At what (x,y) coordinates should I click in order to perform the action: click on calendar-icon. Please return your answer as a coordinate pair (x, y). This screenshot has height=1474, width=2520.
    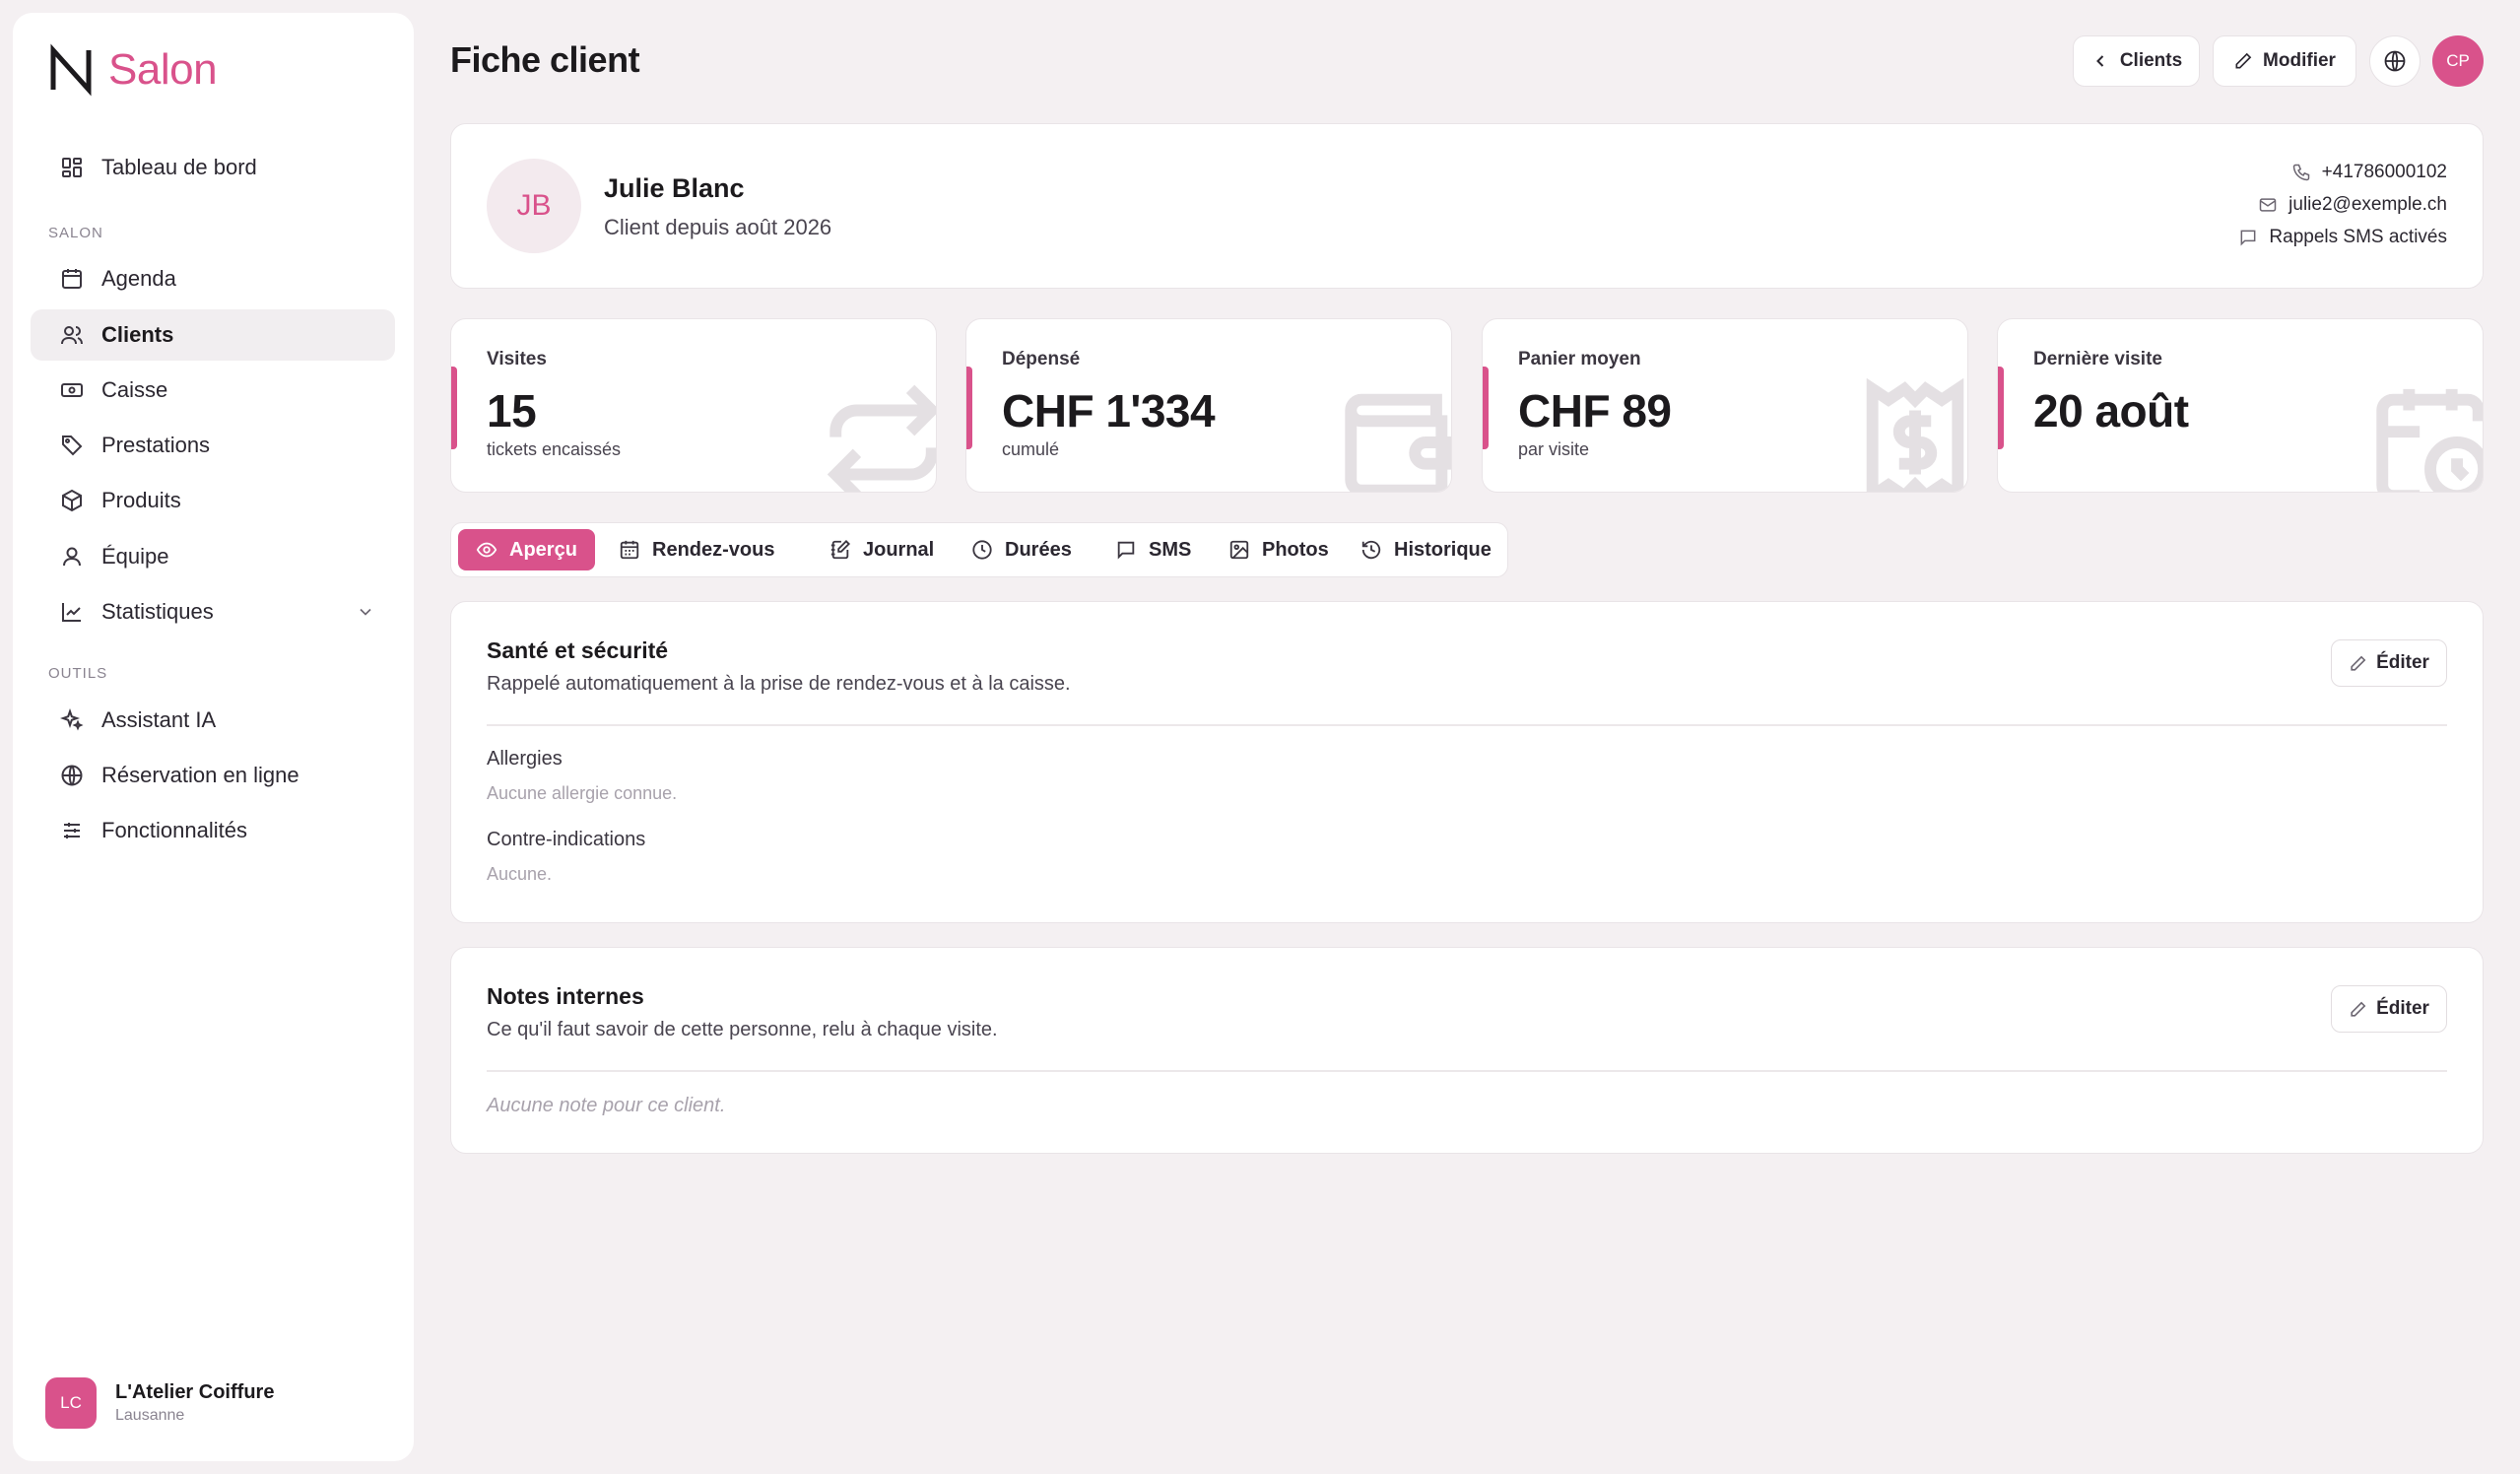
    Looking at the image, I should click on (72, 279).